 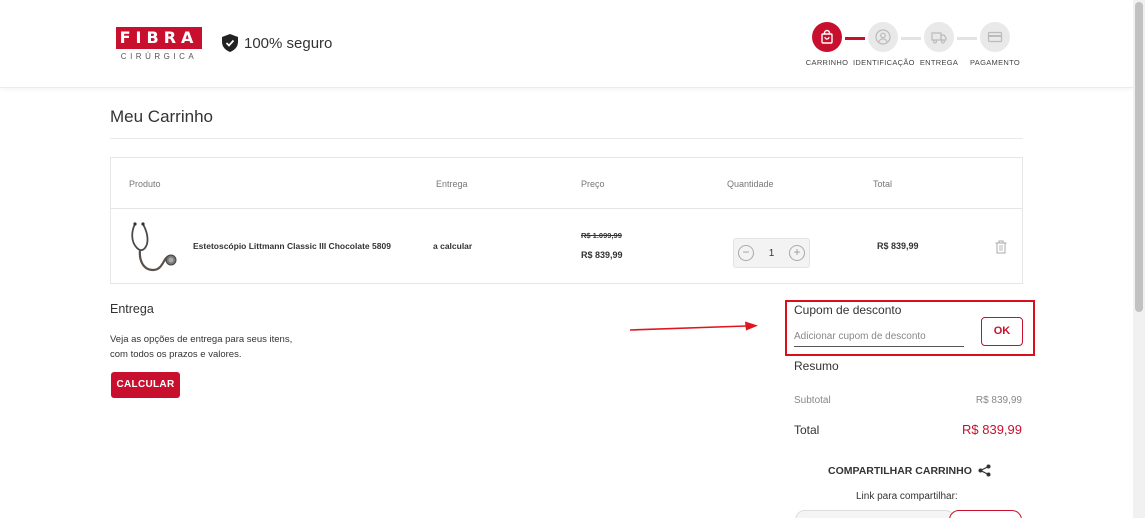 I want to click on share-icon, so click(x=984, y=470).